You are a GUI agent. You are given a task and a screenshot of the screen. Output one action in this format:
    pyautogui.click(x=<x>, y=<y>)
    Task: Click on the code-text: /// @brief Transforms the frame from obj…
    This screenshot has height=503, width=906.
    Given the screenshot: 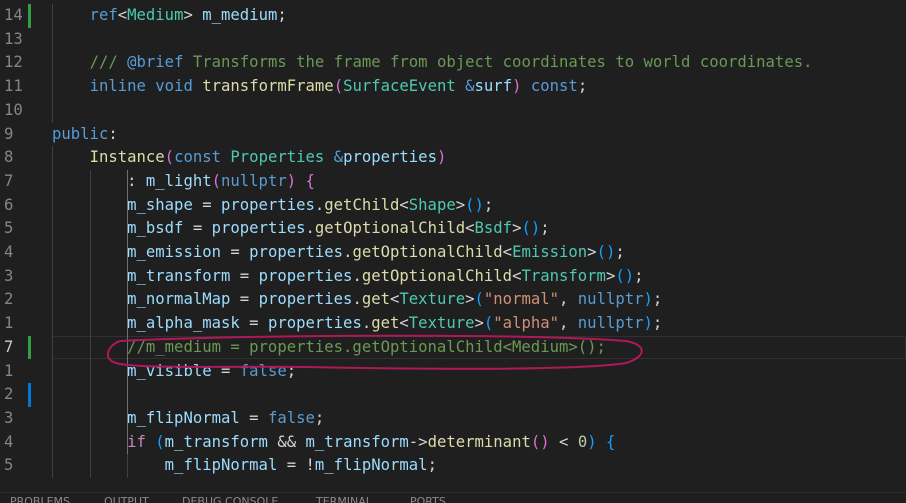 What is the action you would take?
    pyautogui.click(x=432, y=63)
    